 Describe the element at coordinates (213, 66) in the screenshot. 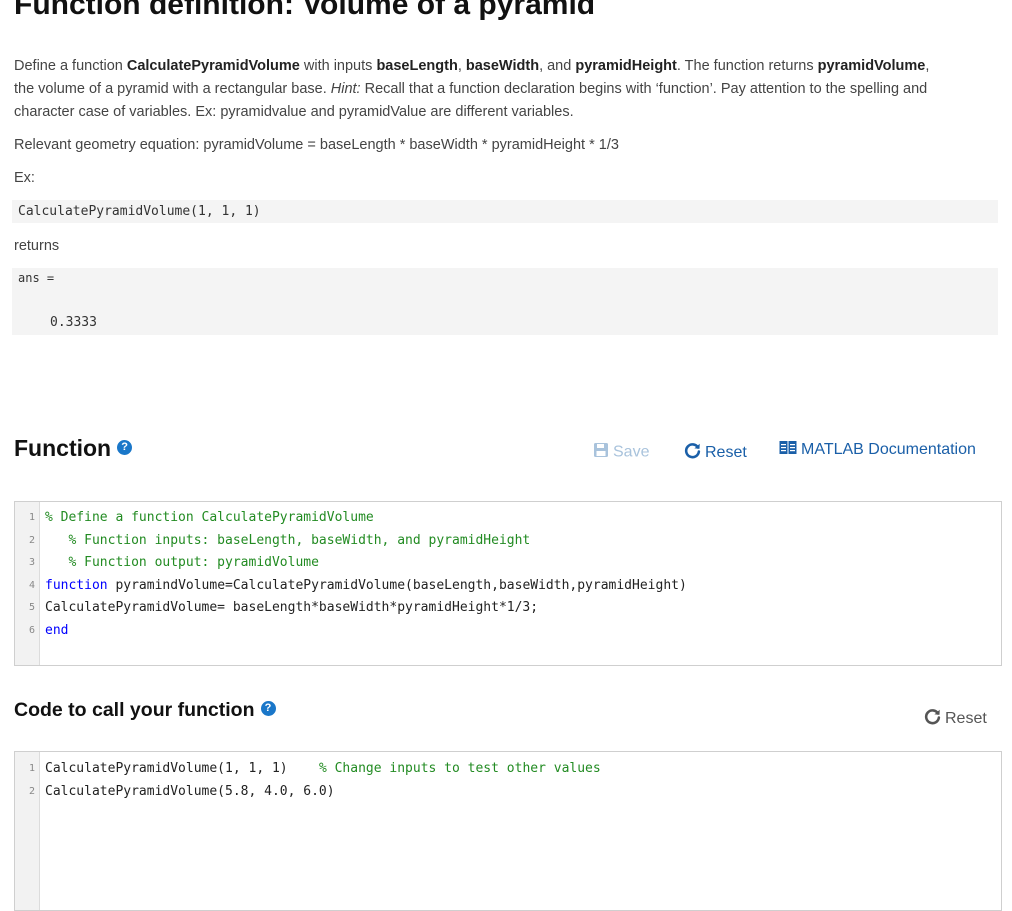

I see `function-name: CalculatePyramidVolume` at that location.